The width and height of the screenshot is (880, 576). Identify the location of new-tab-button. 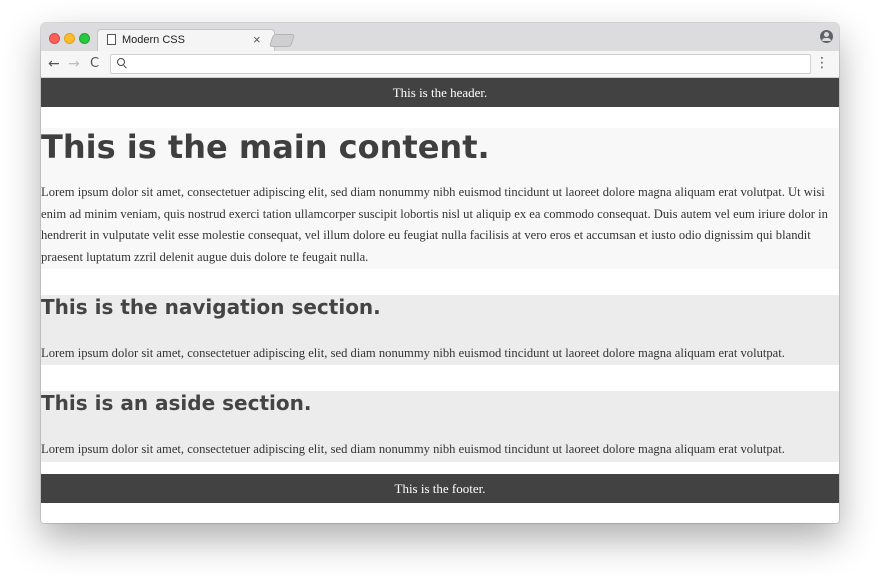
(282, 40).